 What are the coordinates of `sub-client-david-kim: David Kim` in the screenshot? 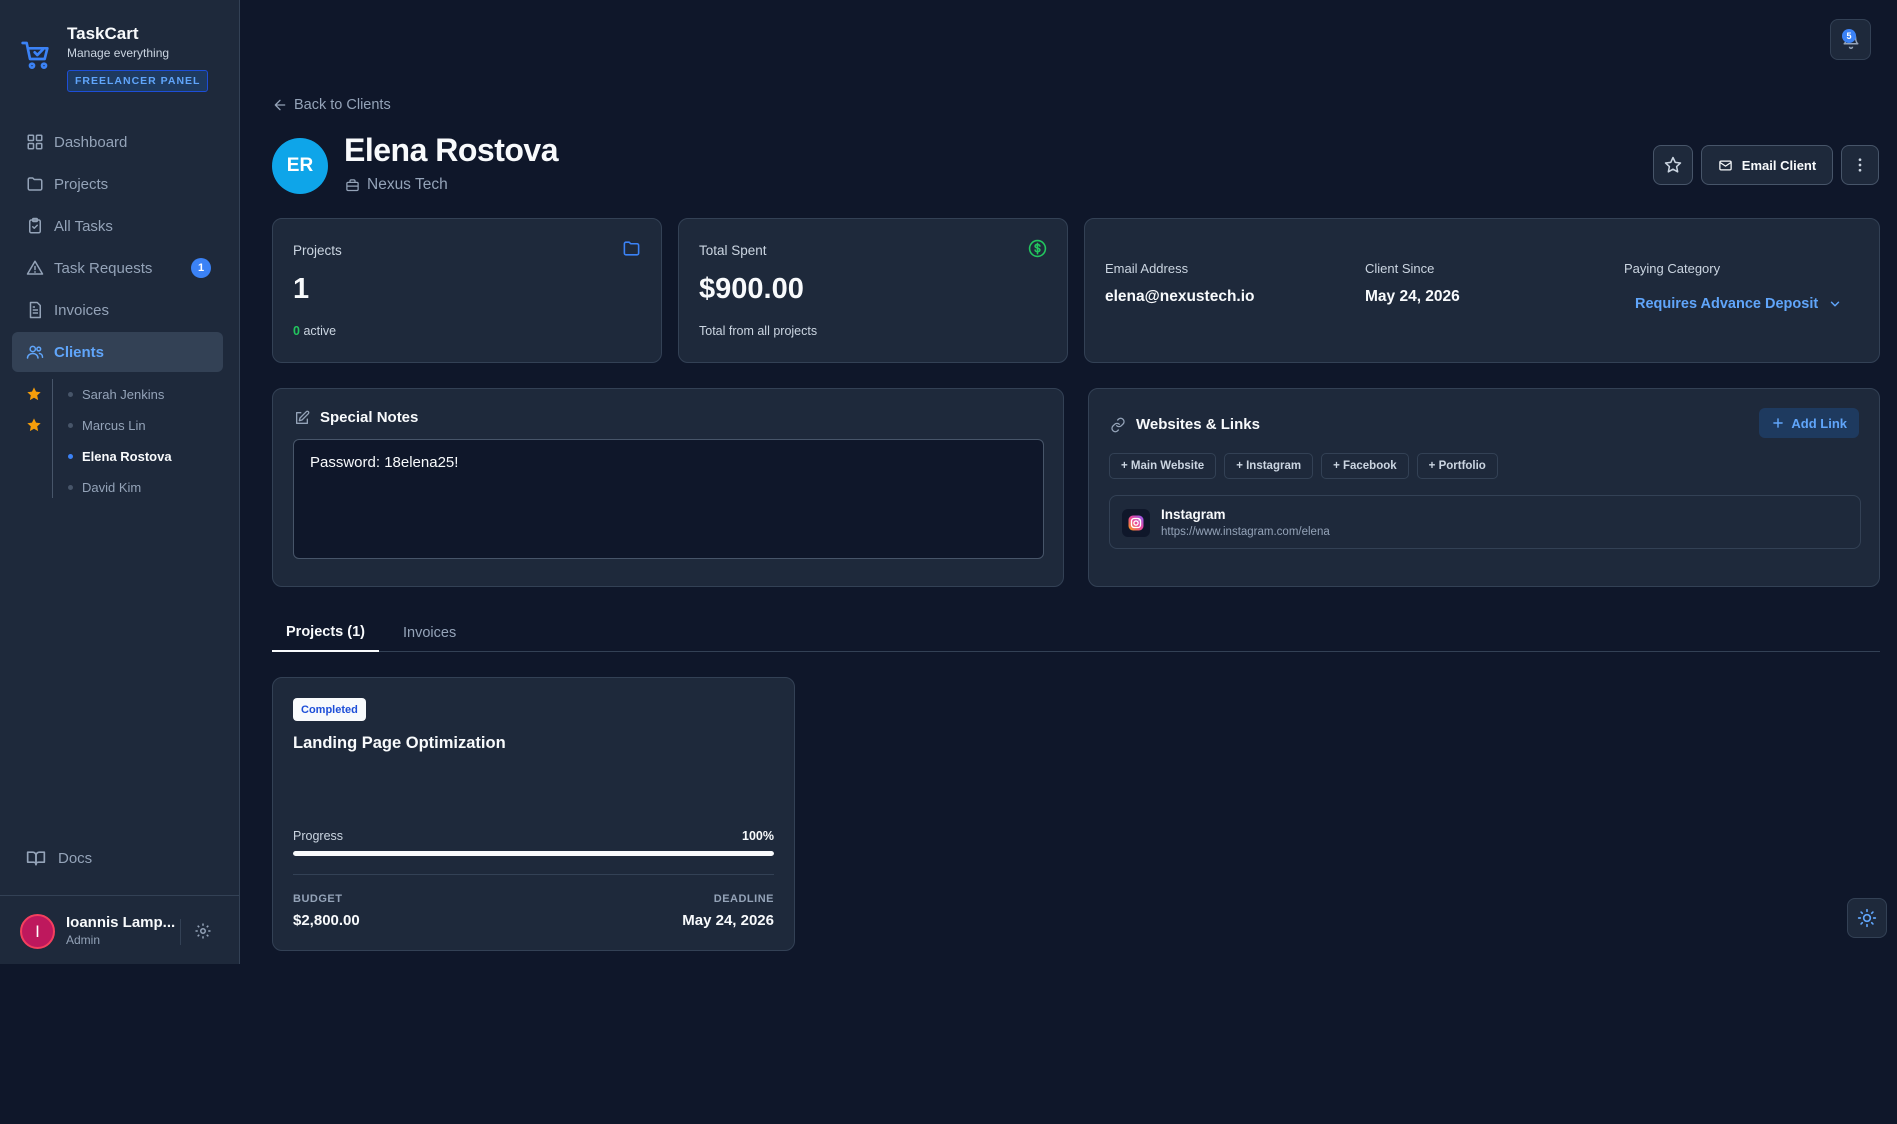 It's located at (120, 487).